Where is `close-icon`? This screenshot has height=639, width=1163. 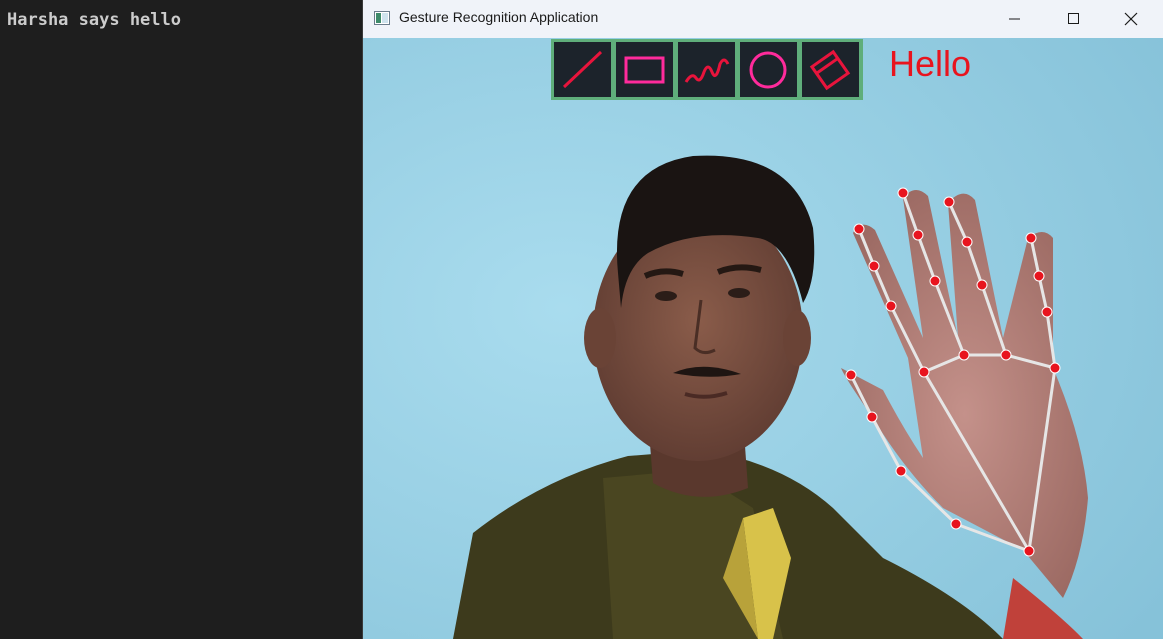
close-icon is located at coordinates (1131, 19).